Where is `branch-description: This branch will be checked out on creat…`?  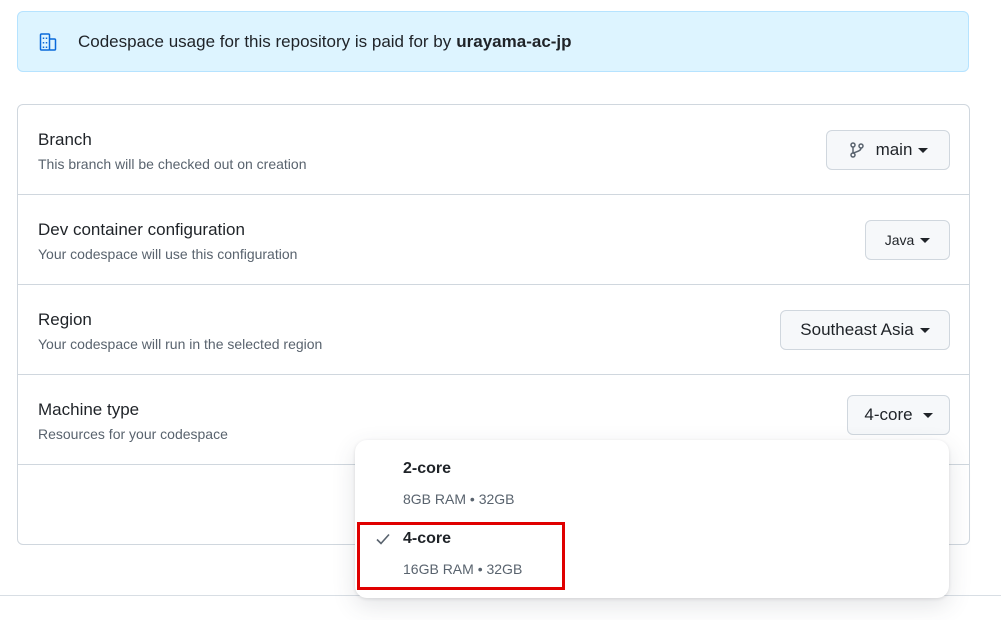
branch-description: This branch will be checked out on creat… is located at coordinates (172, 164).